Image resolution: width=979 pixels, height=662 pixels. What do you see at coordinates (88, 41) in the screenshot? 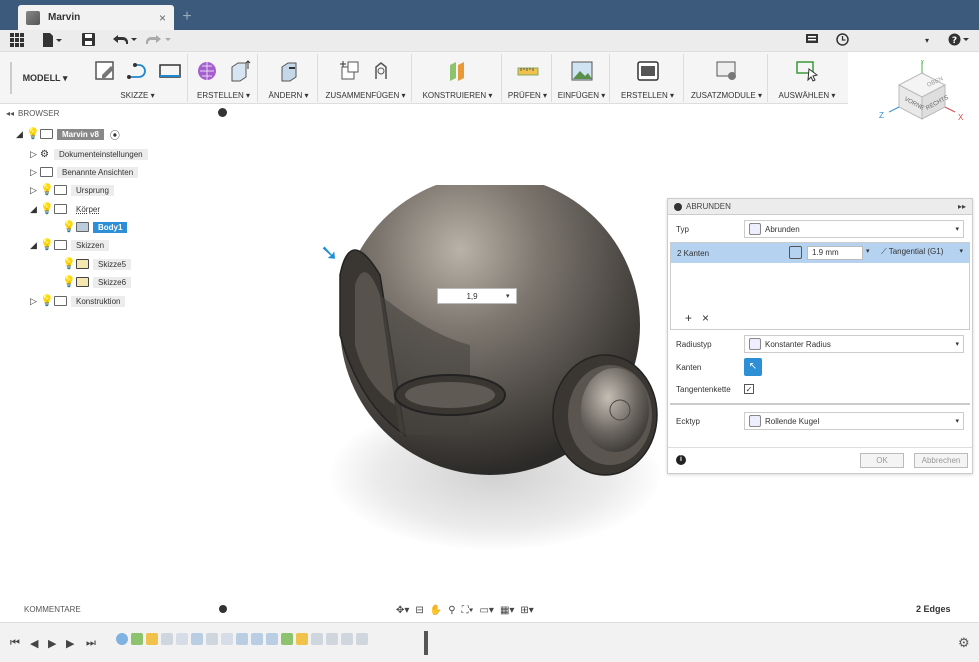
I see `save-icon` at bounding box center [88, 41].